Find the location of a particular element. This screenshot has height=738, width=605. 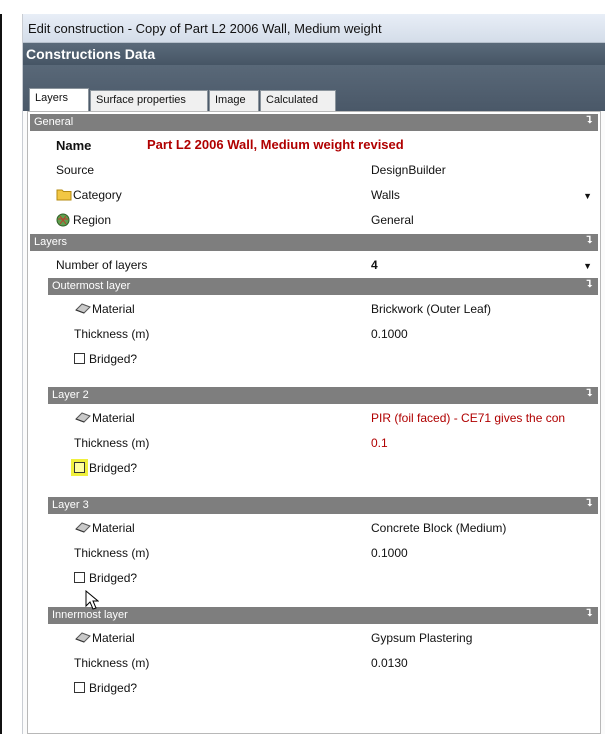

region-value: General is located at coordinates (392, 220).